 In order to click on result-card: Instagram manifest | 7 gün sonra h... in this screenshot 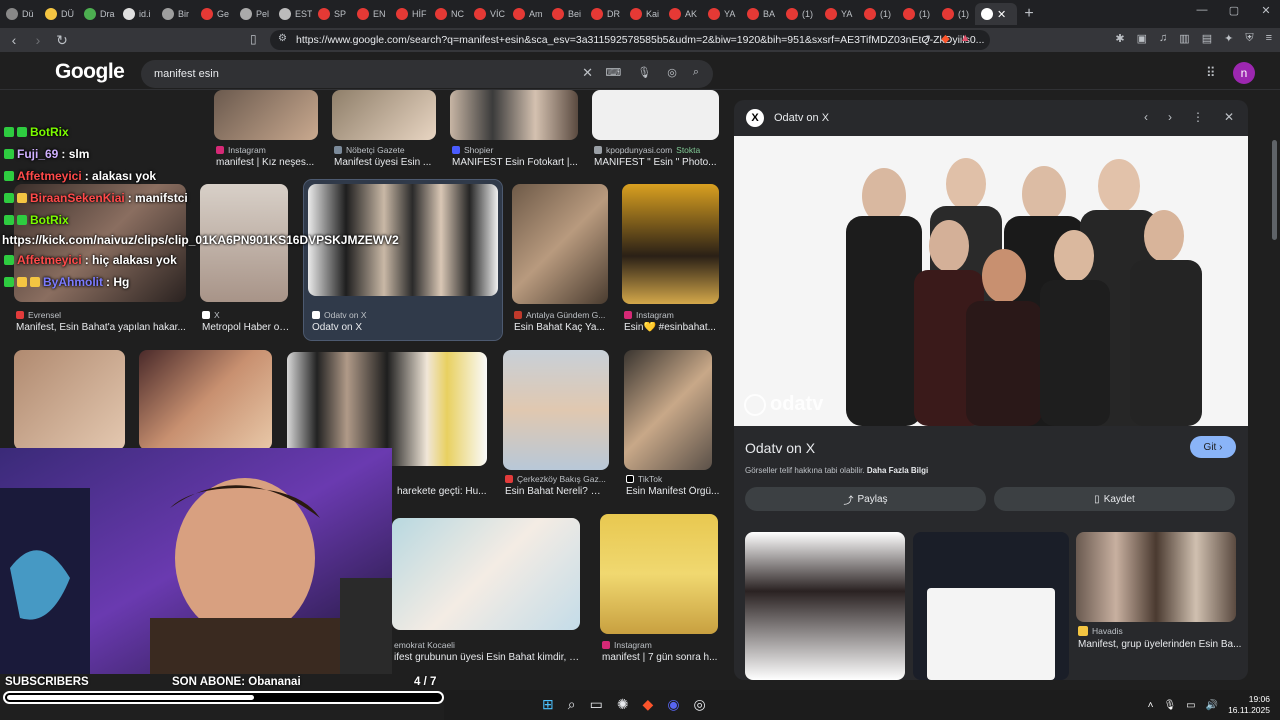, I will do `click(660, 591)`.